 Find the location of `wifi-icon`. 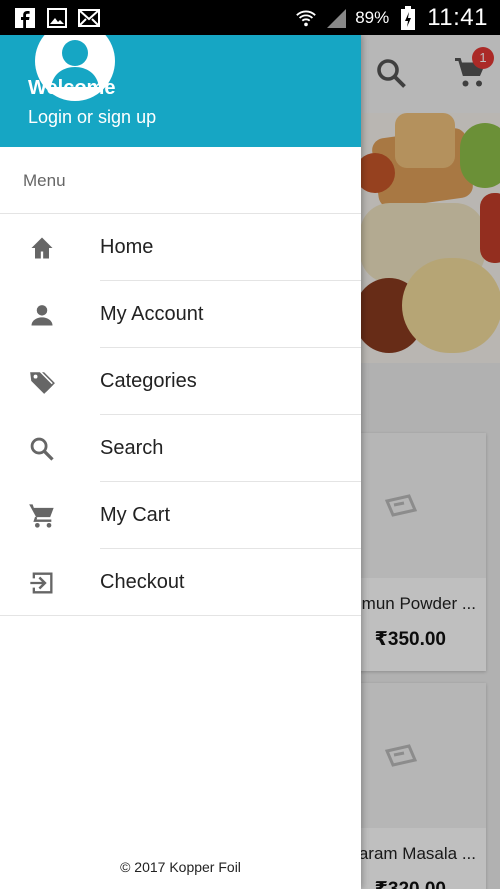

wifi-icon is located at coordinates (306, 18).